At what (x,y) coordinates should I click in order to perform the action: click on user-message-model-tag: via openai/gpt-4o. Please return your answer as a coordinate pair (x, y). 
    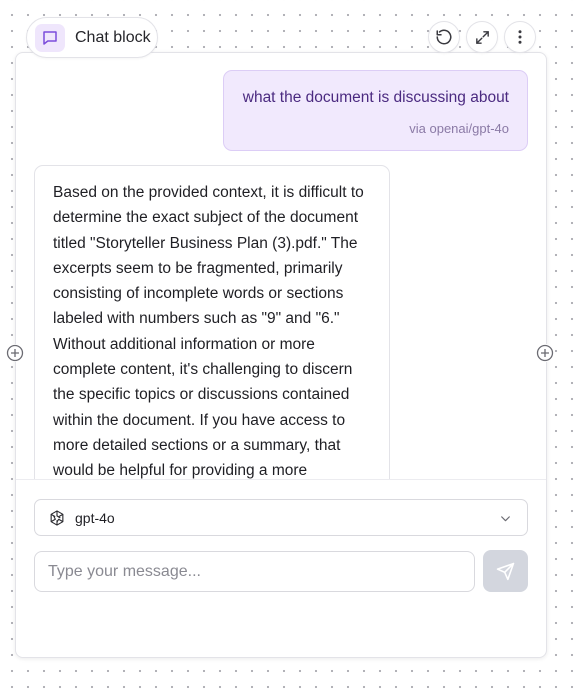
    Looking at the image, I should click on (459, 128).